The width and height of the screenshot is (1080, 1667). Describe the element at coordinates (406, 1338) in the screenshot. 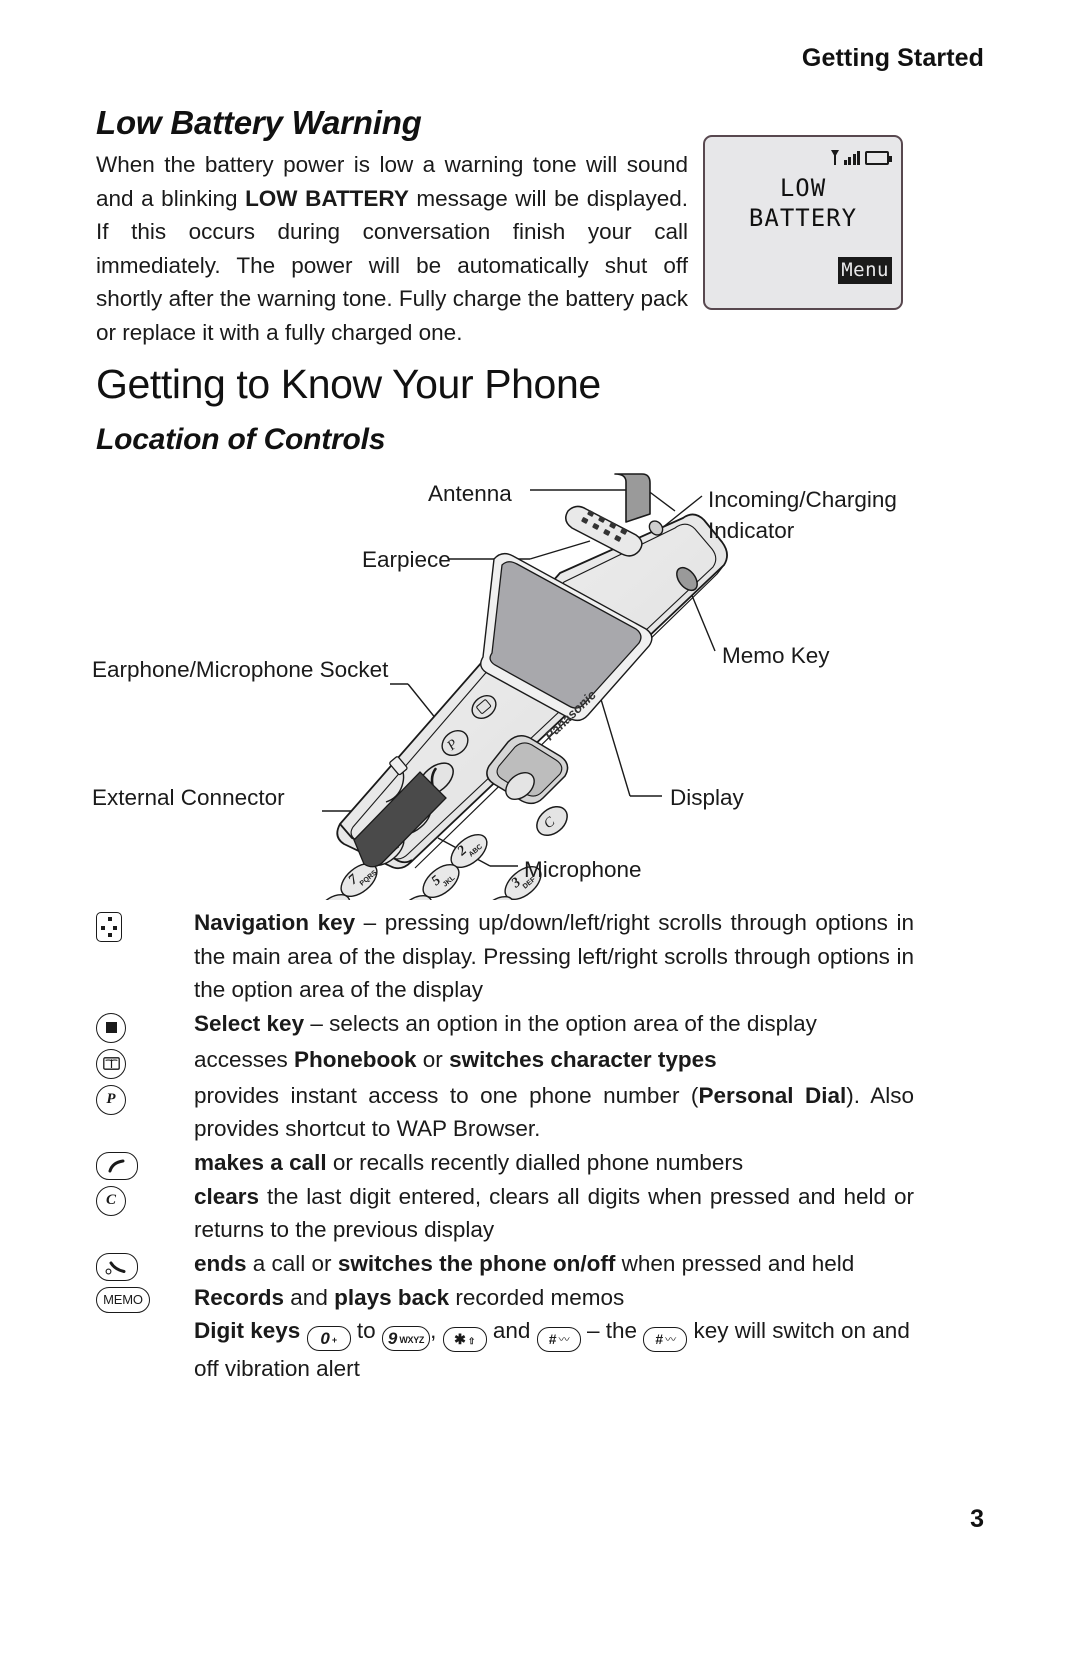

I see `inline-key-nine: 9 WXYZ` at that location.